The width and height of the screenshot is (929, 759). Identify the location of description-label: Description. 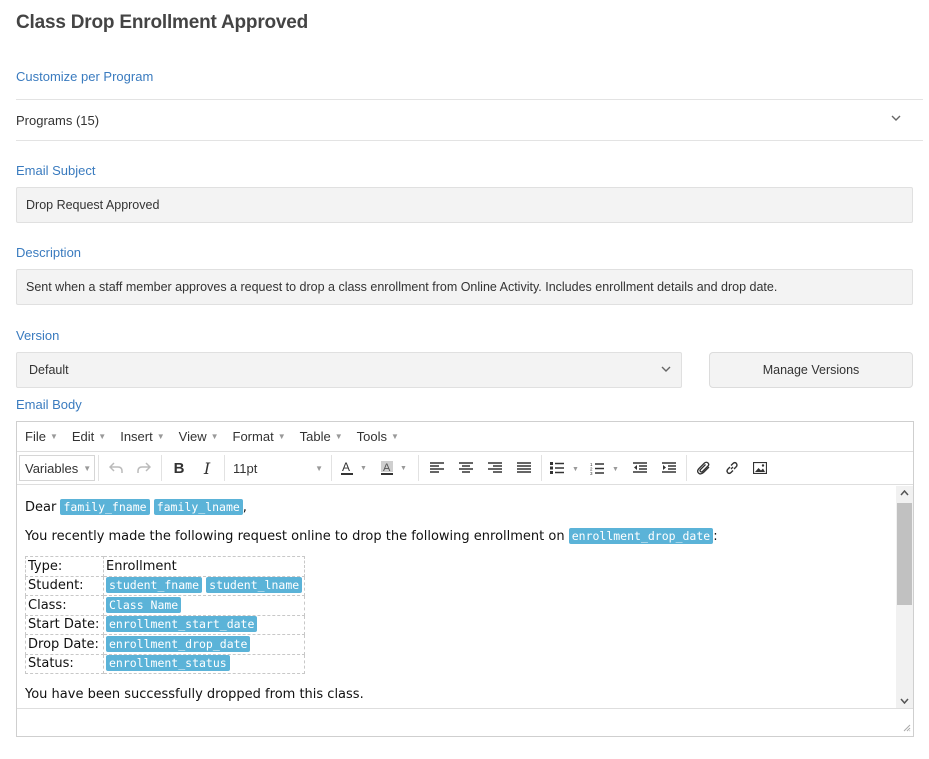
(49, 252).